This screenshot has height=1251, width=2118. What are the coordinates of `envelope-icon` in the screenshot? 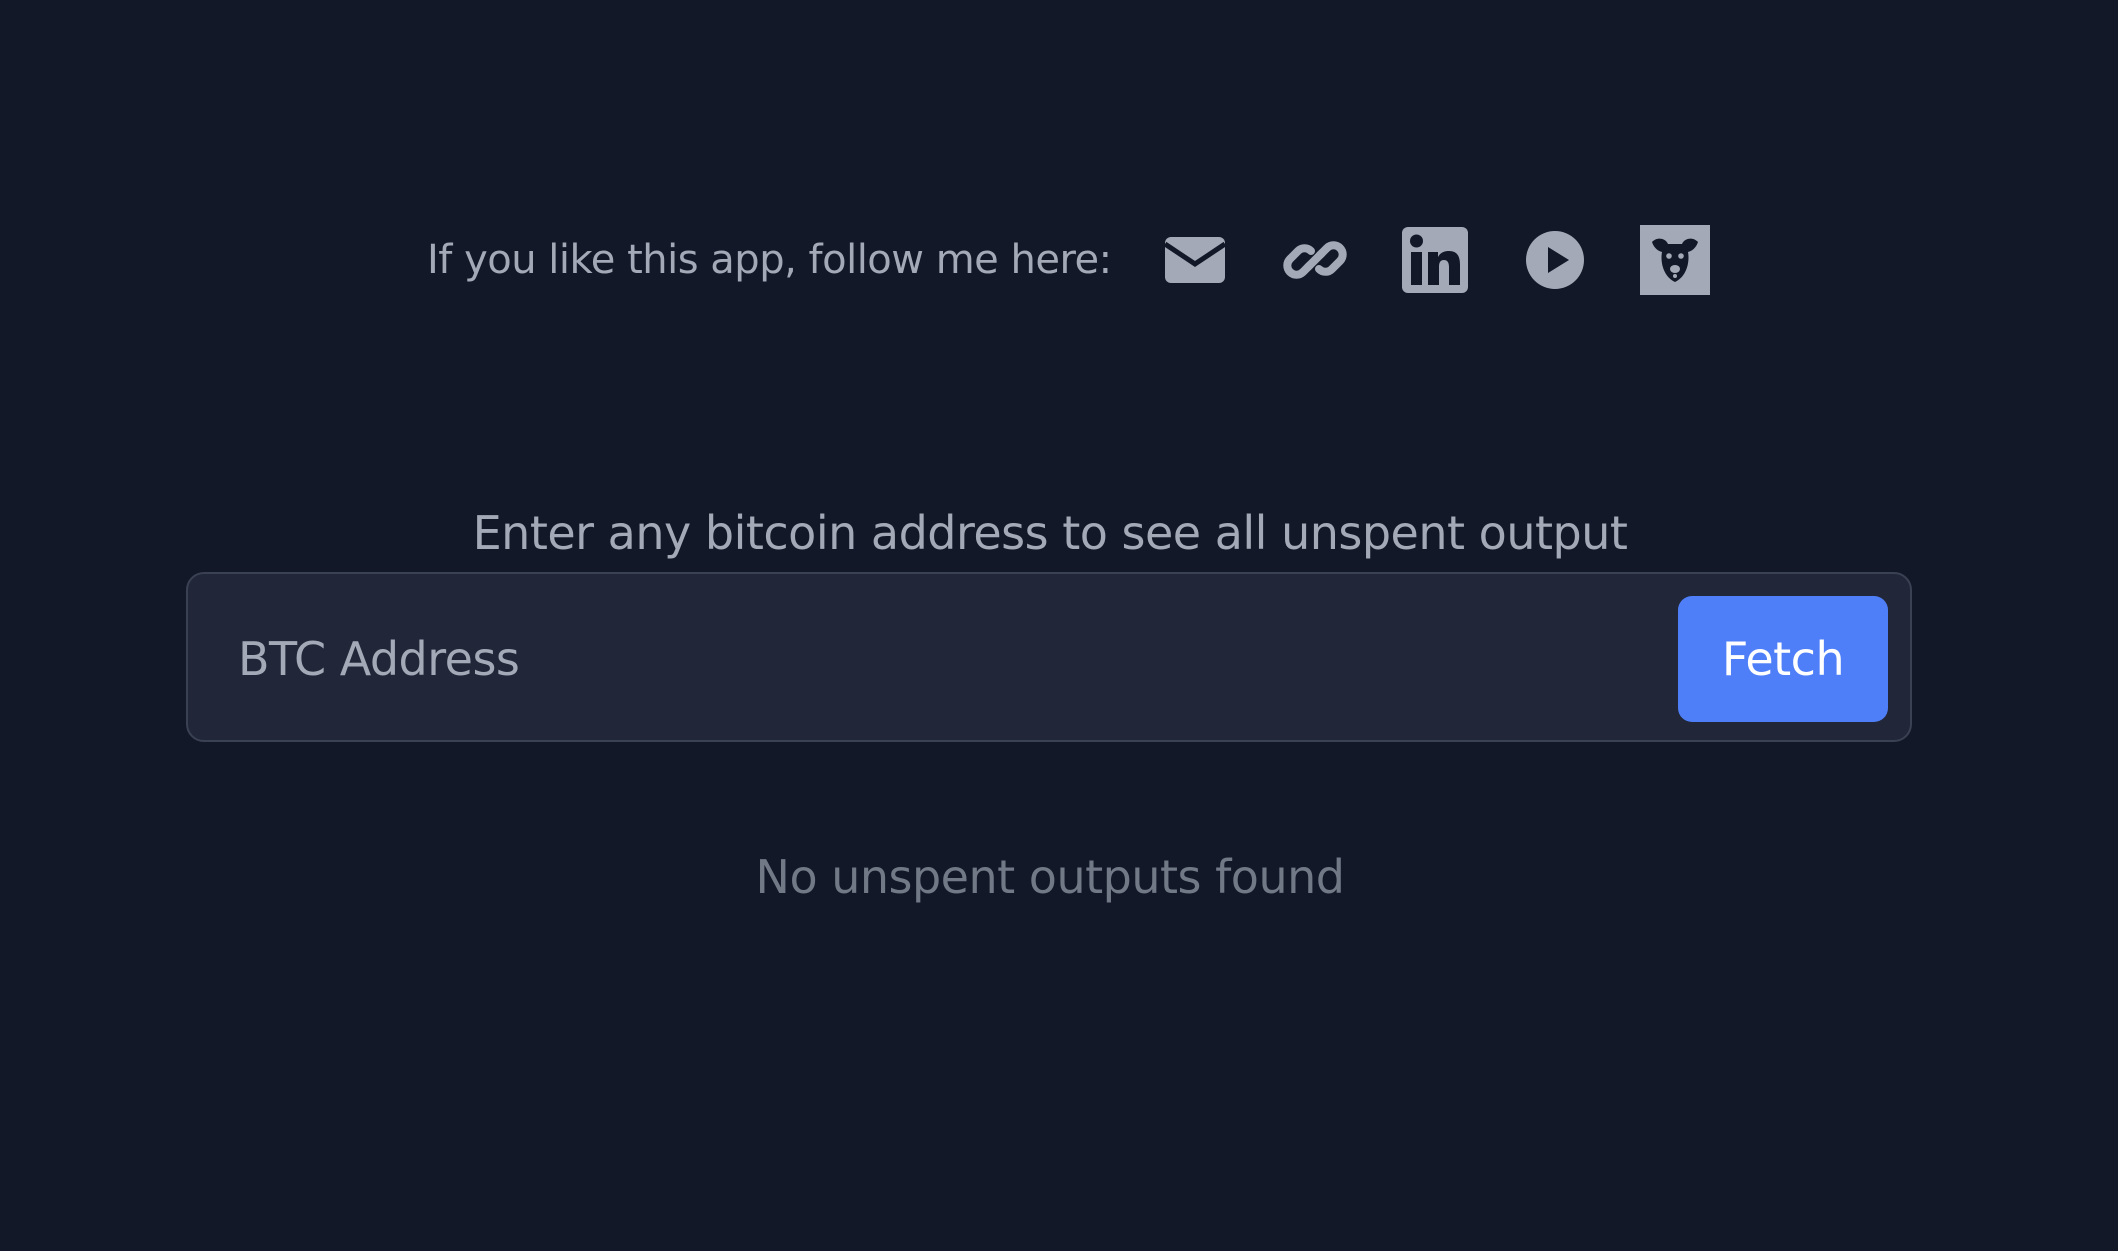 It's located at (1195, 260).